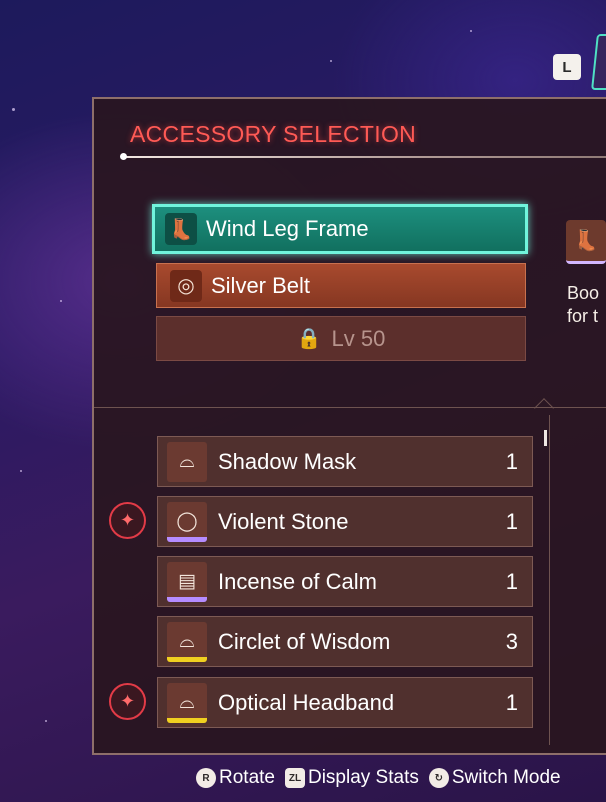 This screenshot has width=606, height=802. I want to click on item-name: Violent Stone, so click(283, 521).